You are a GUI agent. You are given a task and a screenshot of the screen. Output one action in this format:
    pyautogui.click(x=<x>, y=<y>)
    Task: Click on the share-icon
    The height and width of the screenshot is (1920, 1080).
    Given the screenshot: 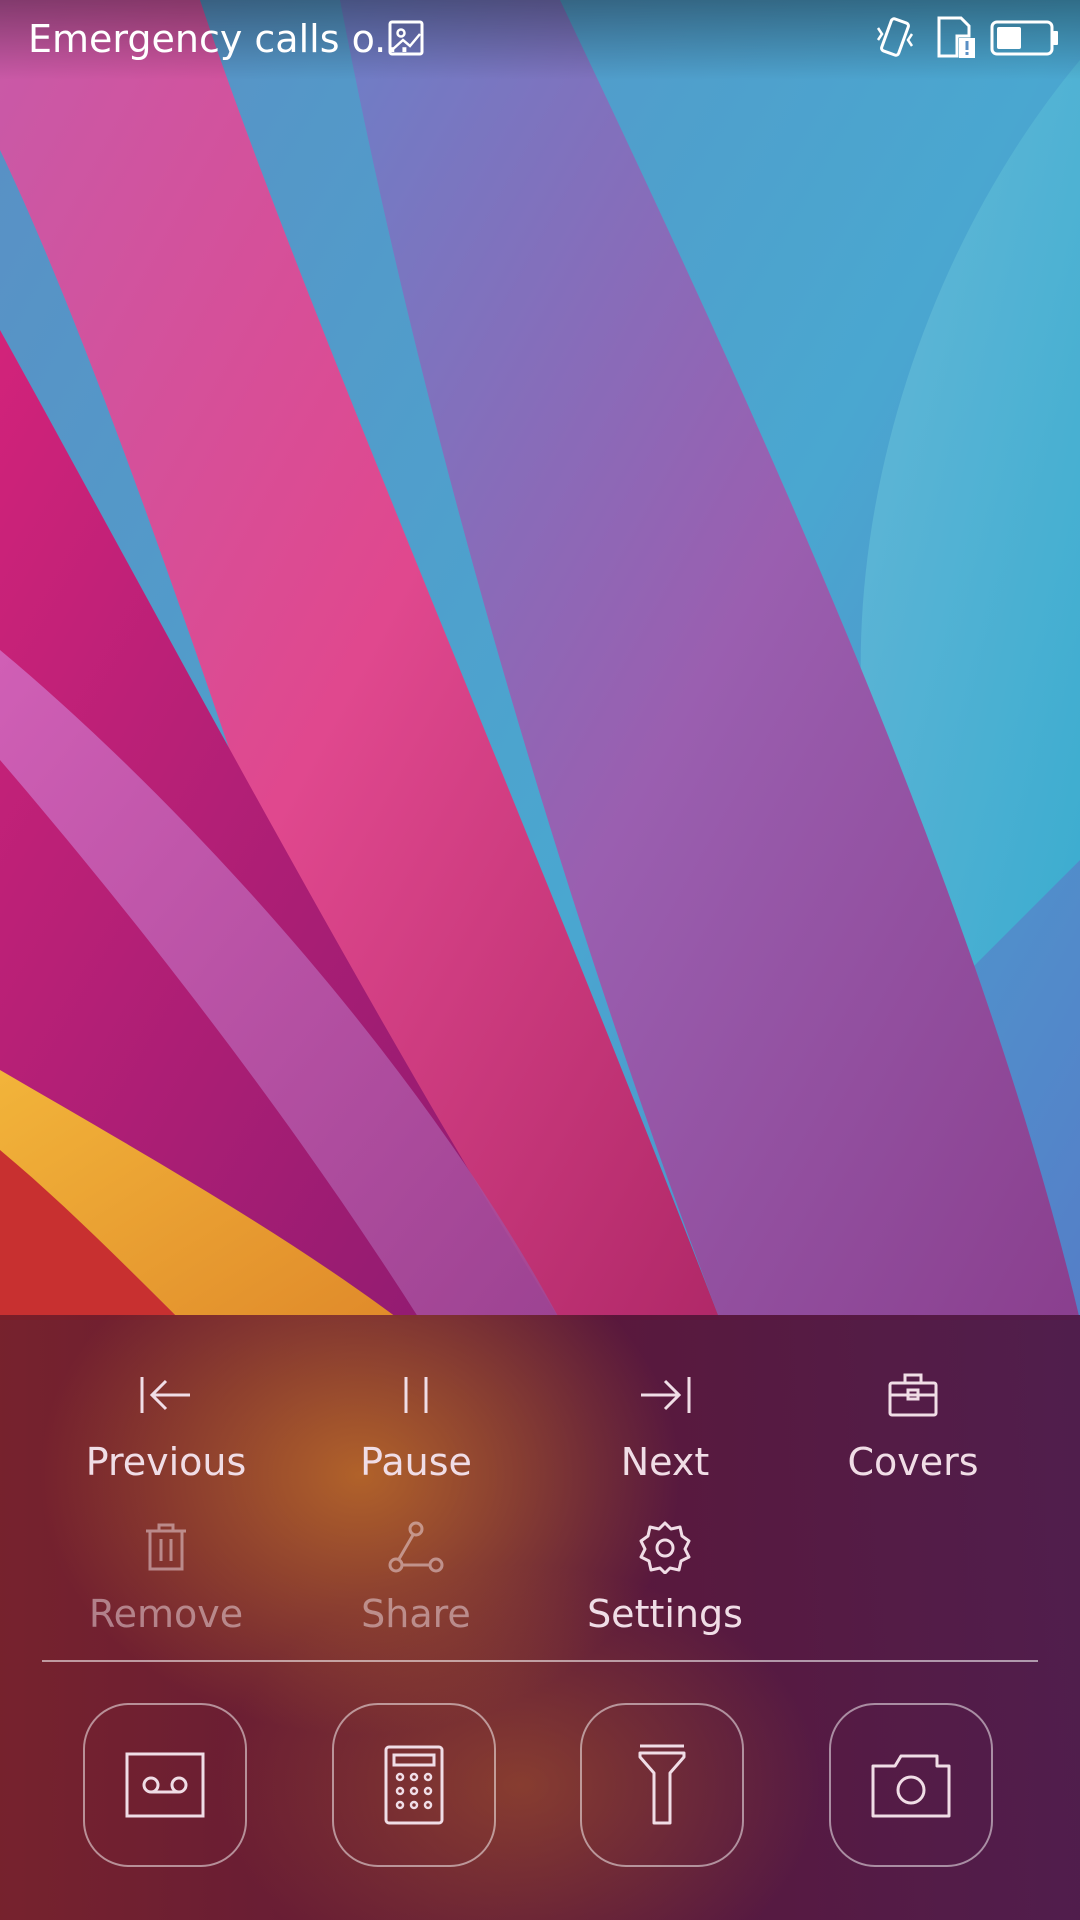 What is the action you would take?
    pyautogui.click(x=416, y=1547)
    